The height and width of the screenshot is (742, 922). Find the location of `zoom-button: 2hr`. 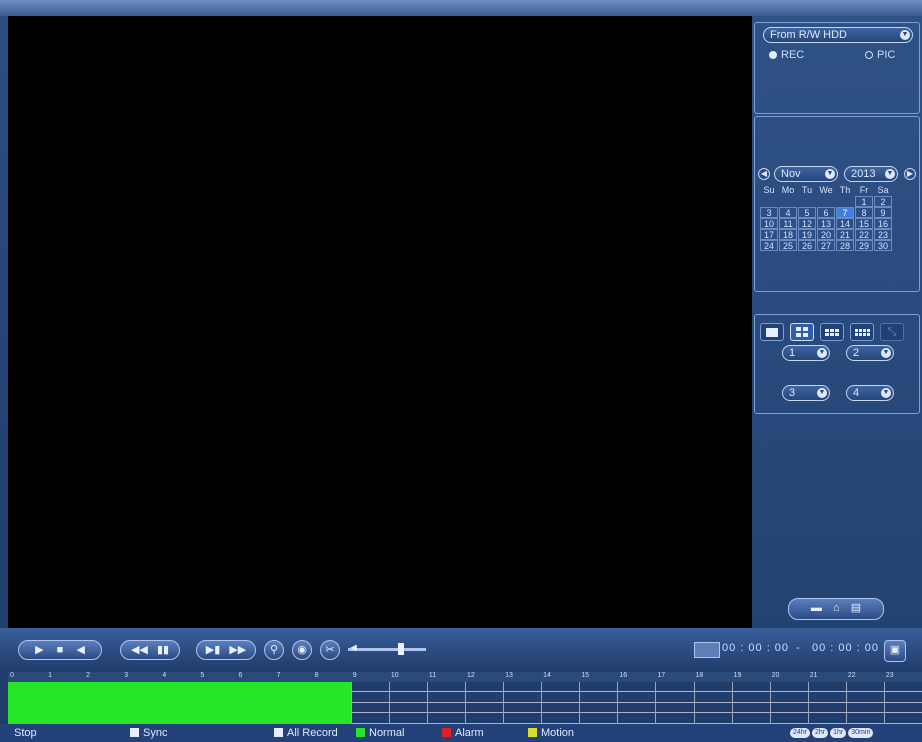

zoom-button: 2hr is located at coordinates (820, 733).